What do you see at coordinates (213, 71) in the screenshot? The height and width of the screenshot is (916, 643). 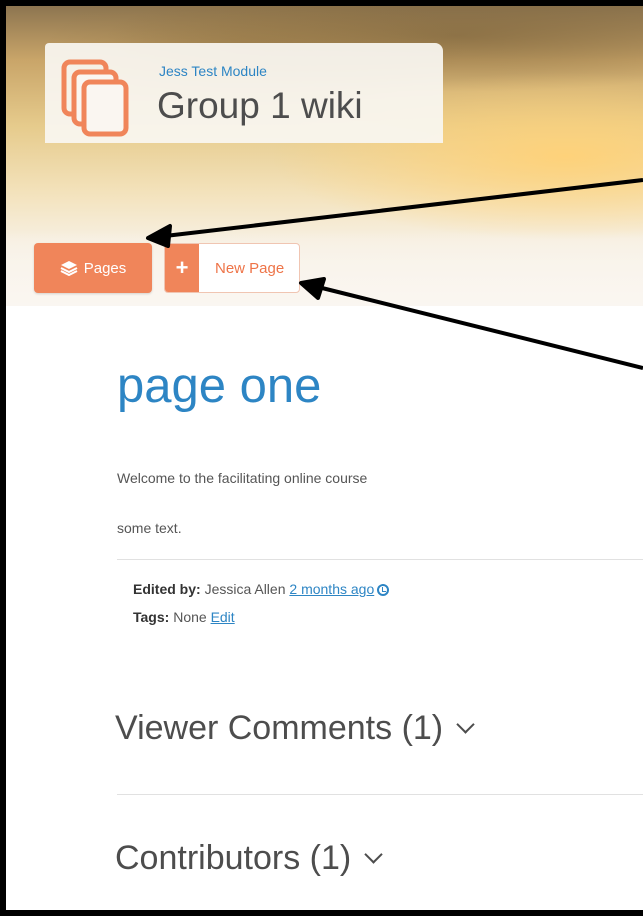 I see `module-name: Jess Test Module` at bounding box center [213, 71].